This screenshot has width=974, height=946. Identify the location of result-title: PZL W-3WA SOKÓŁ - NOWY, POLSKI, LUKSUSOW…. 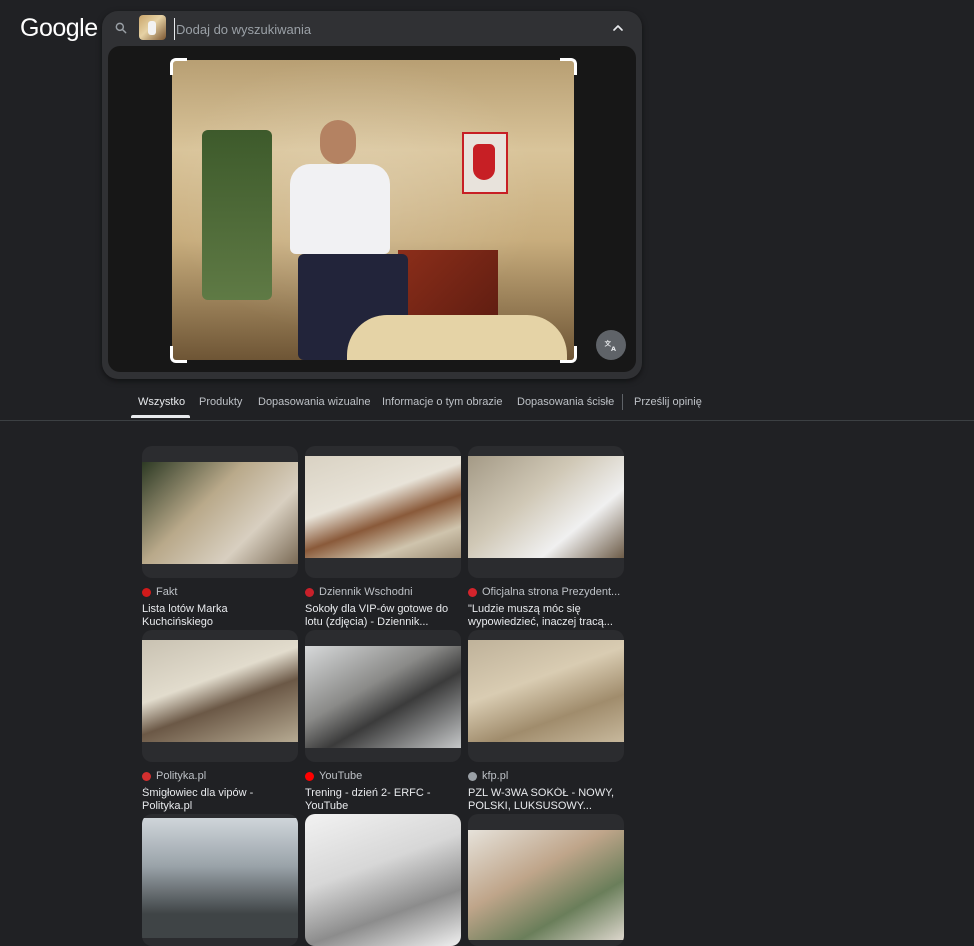
(546, 800).